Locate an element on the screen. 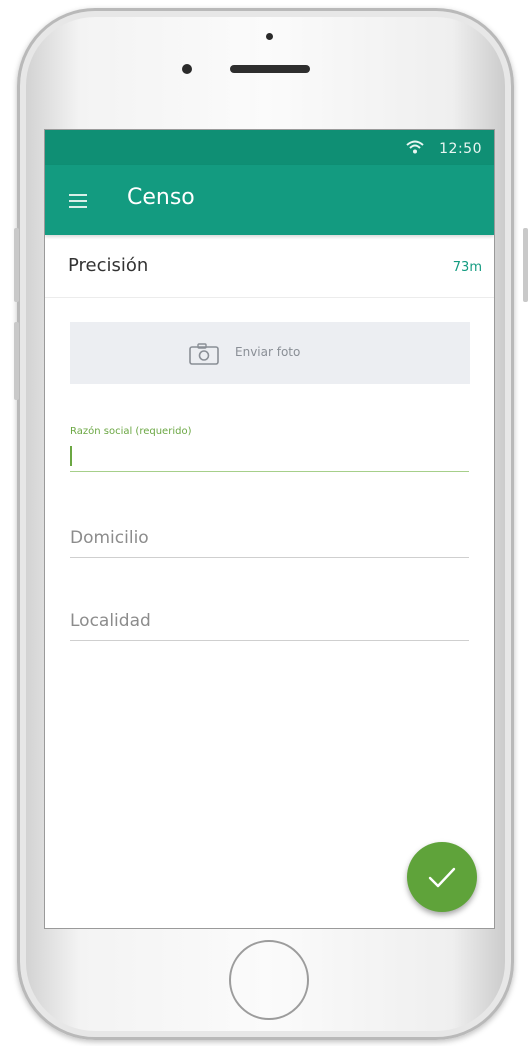  precision-row: Precisión 73m is located at coordinates (269, 266).